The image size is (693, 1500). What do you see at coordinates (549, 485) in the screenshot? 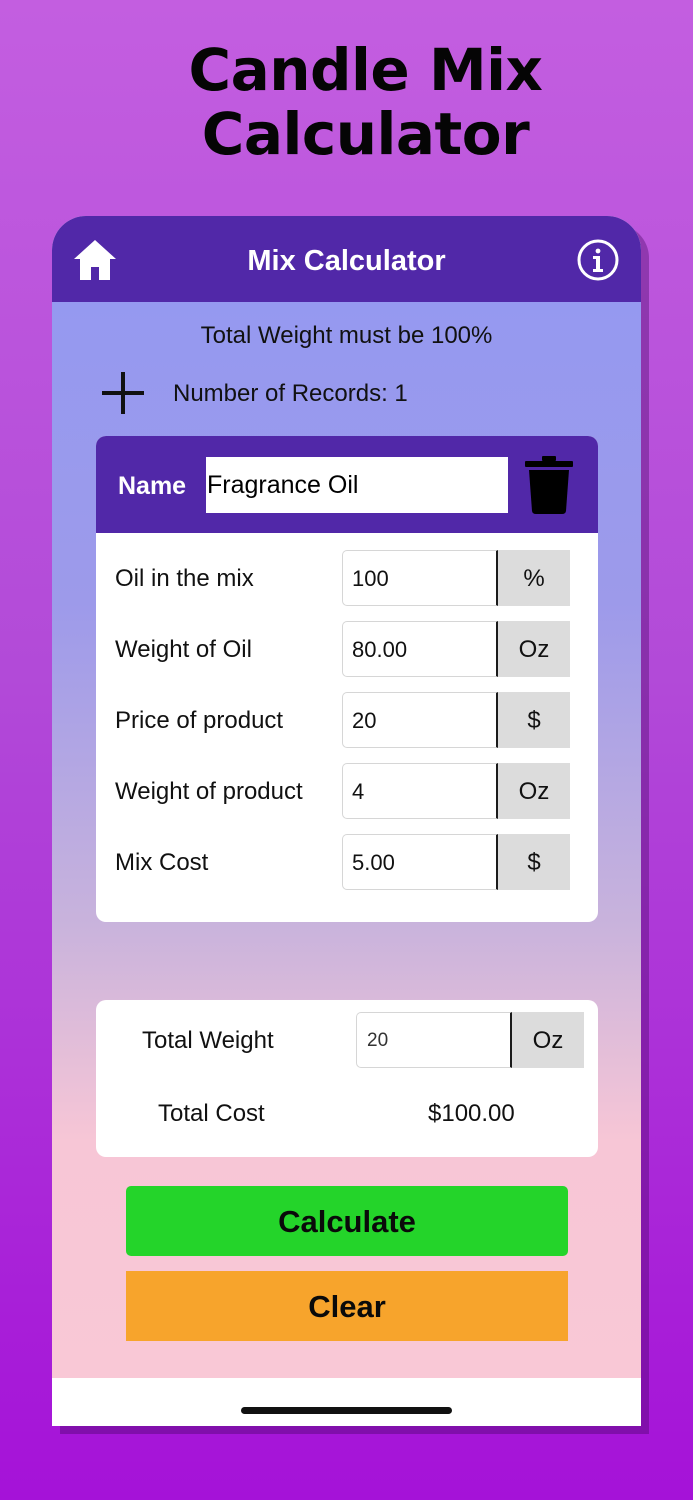
I see `trash-icon` at bounding box center [549, 485].